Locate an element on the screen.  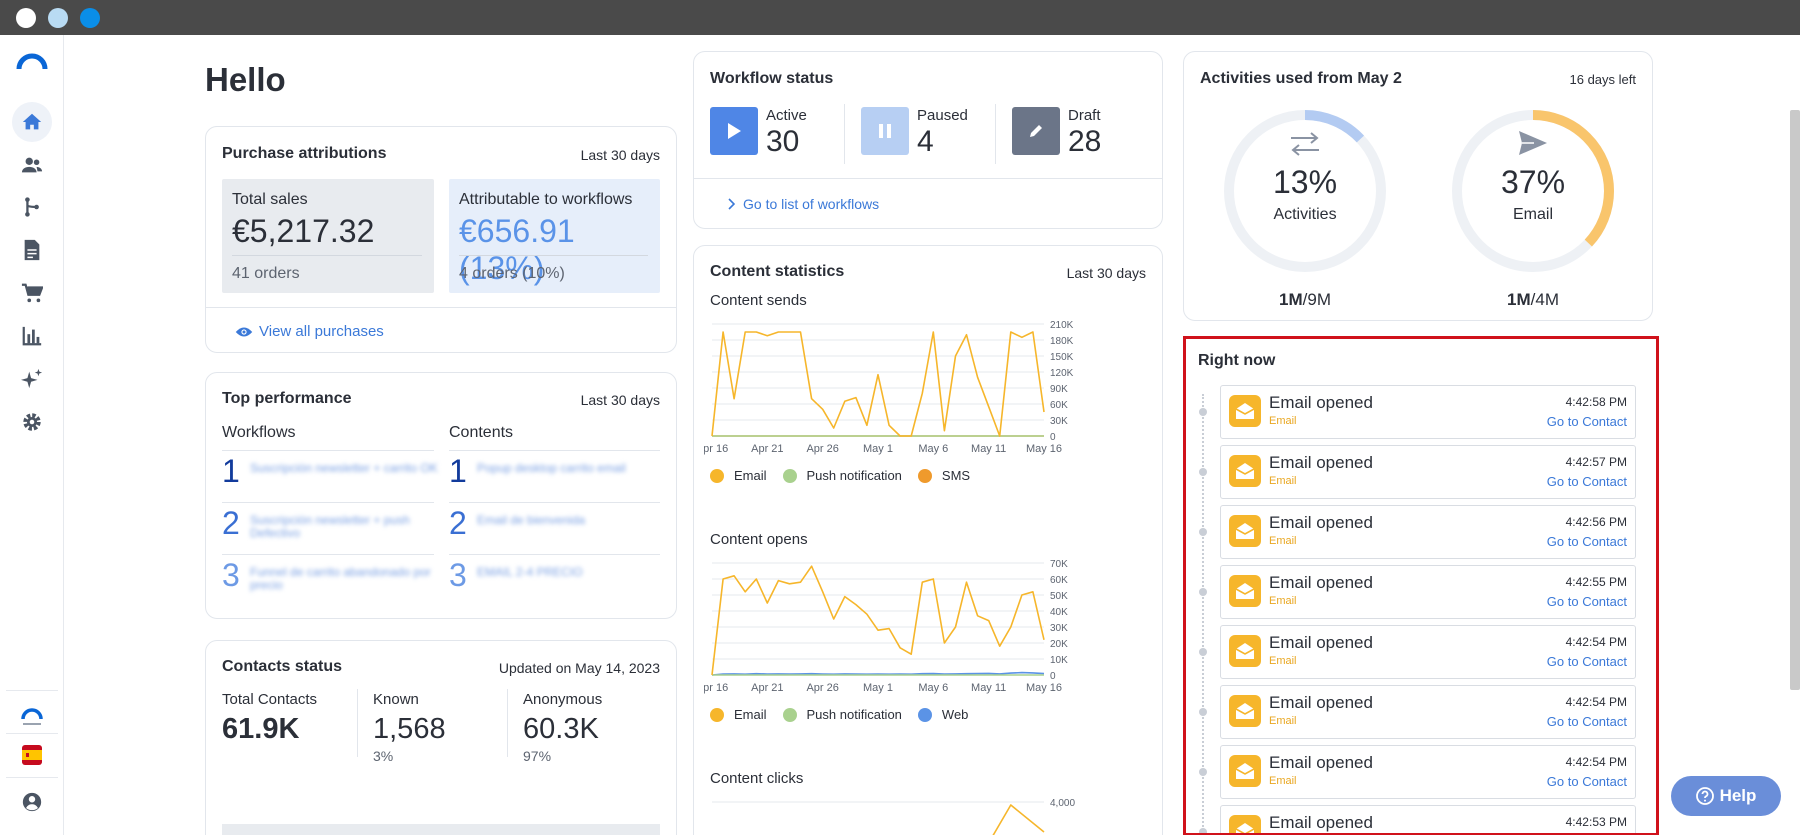
sidebar-item-reports is located at coordinates (32, 336).